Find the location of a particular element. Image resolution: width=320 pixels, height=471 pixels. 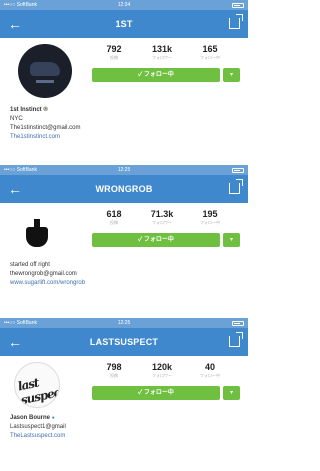

status-time: 12:34 is located at coordinates (124, 5).